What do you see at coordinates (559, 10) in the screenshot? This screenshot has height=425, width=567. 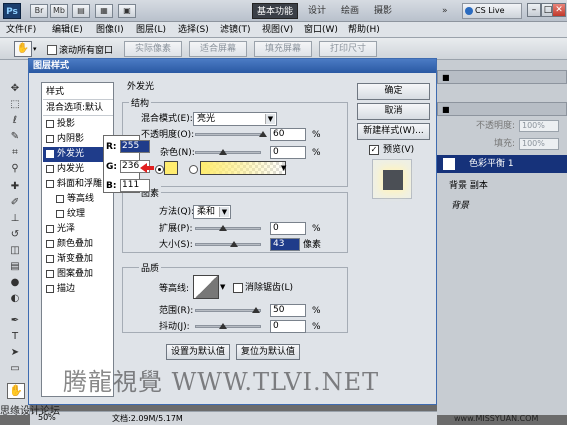 I see `close-window-button: ✕` at bounding box center [559, 10].